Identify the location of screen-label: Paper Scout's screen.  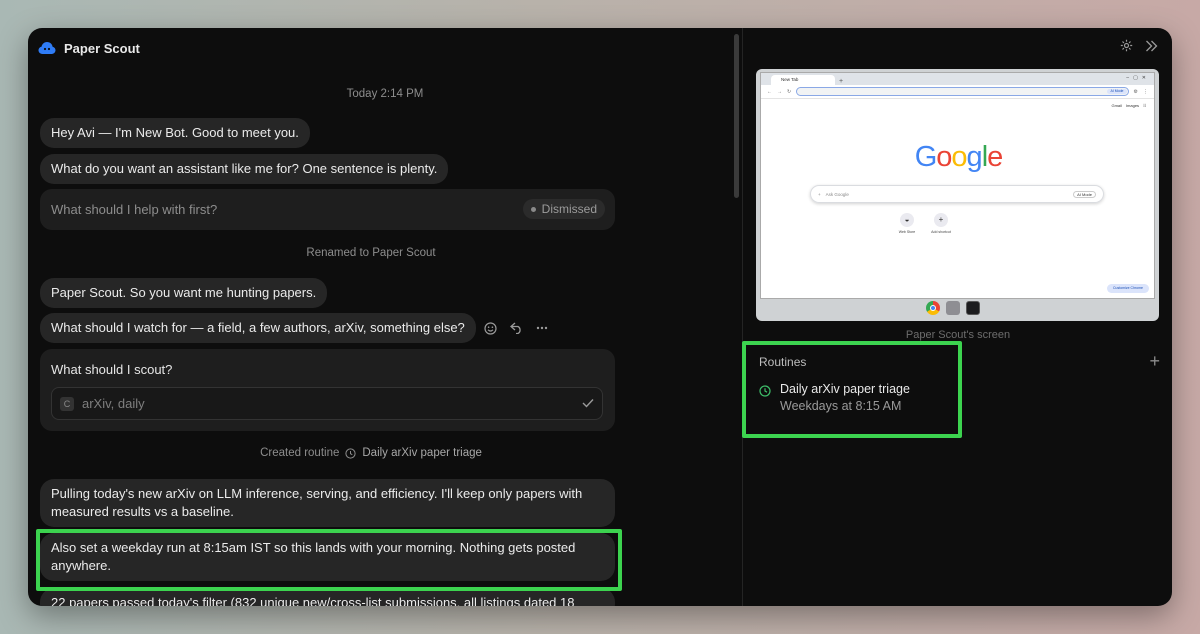
(958, 335).